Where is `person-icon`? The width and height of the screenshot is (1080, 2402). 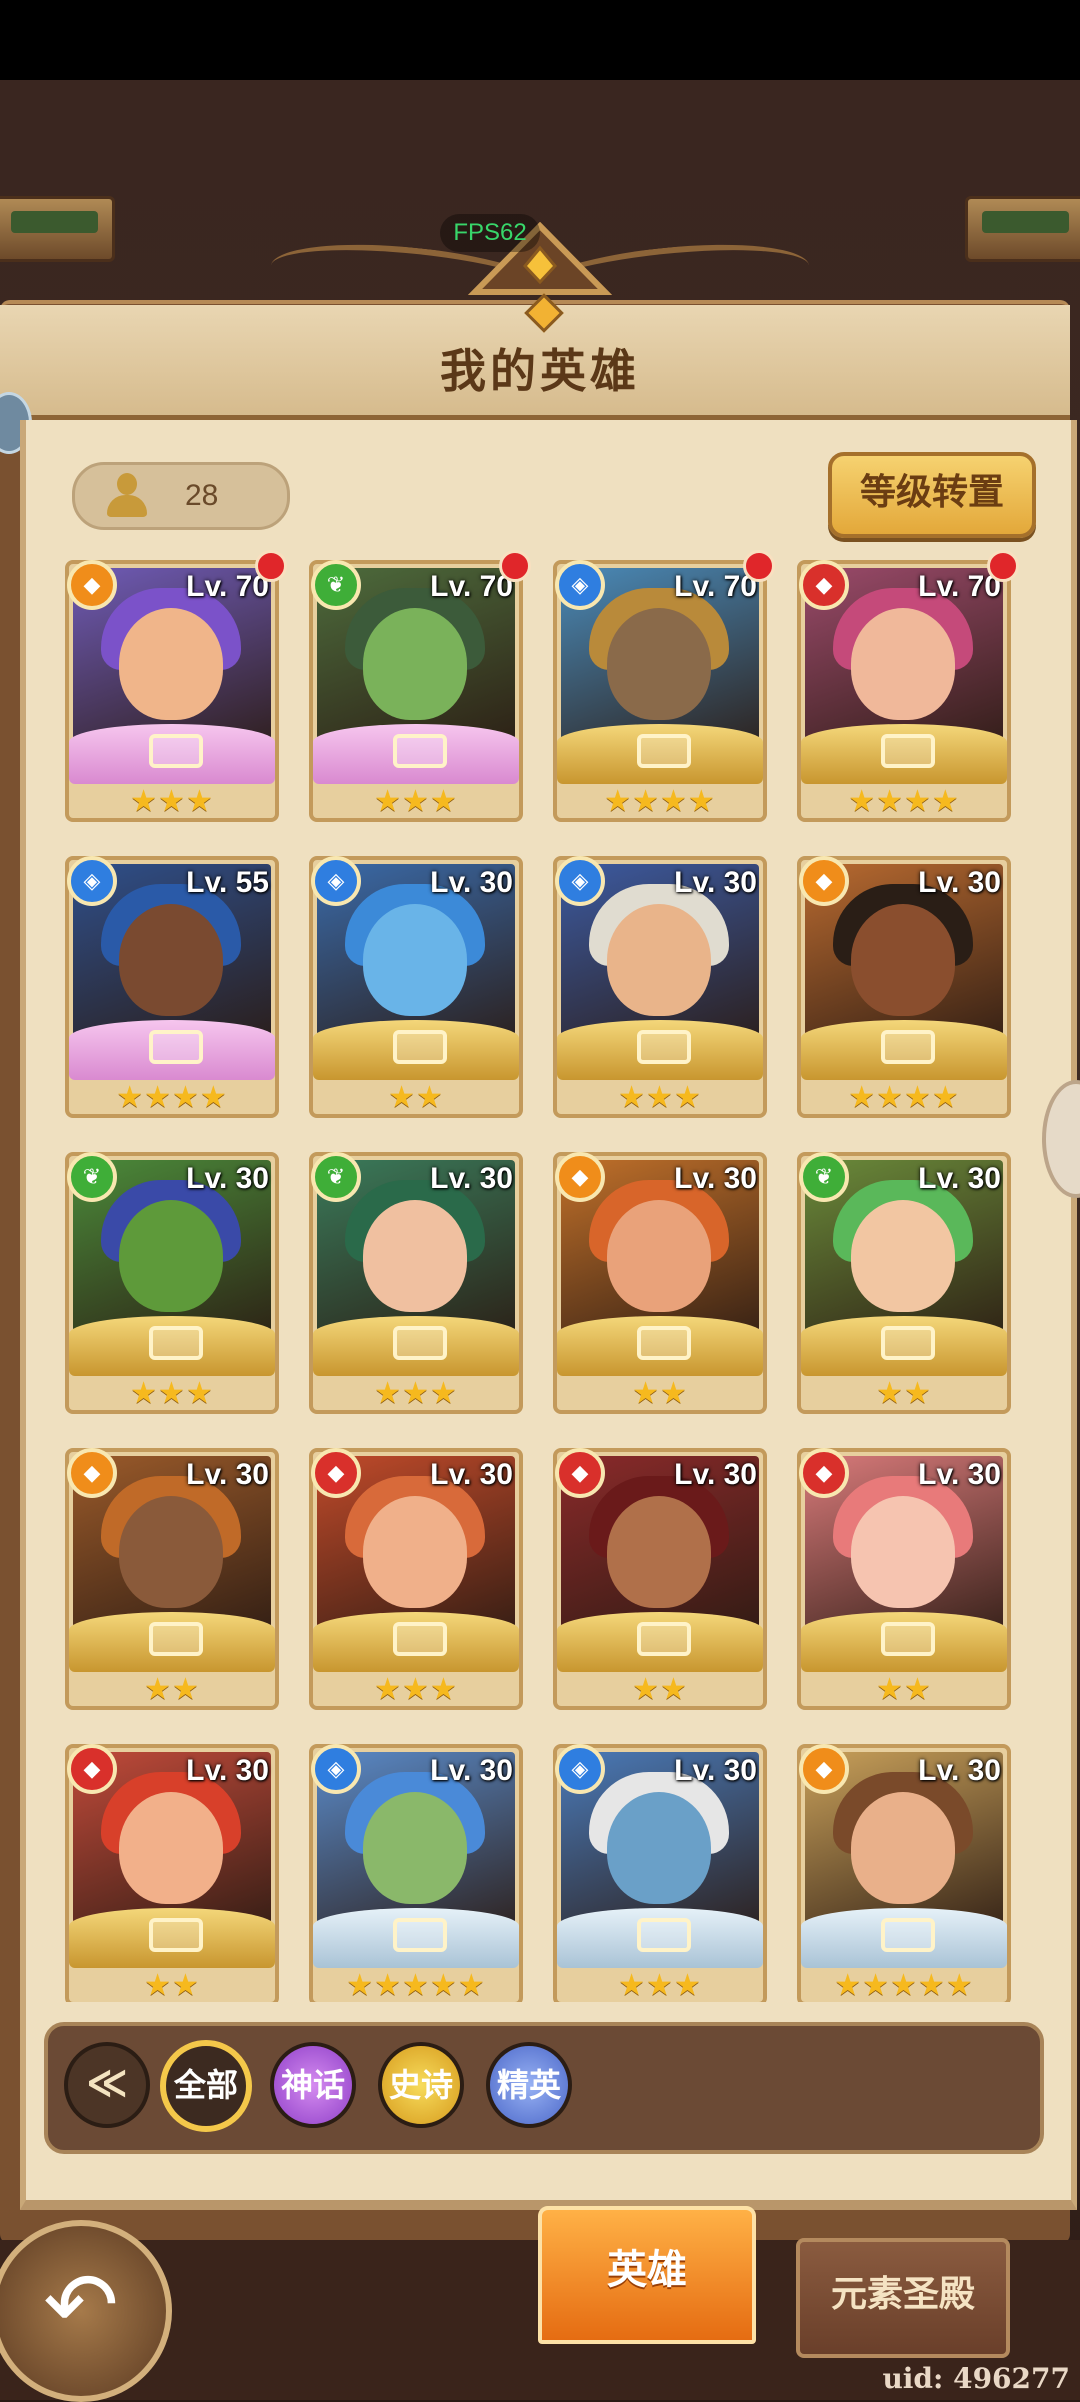
person-icon is located at coordinates (127, 495).